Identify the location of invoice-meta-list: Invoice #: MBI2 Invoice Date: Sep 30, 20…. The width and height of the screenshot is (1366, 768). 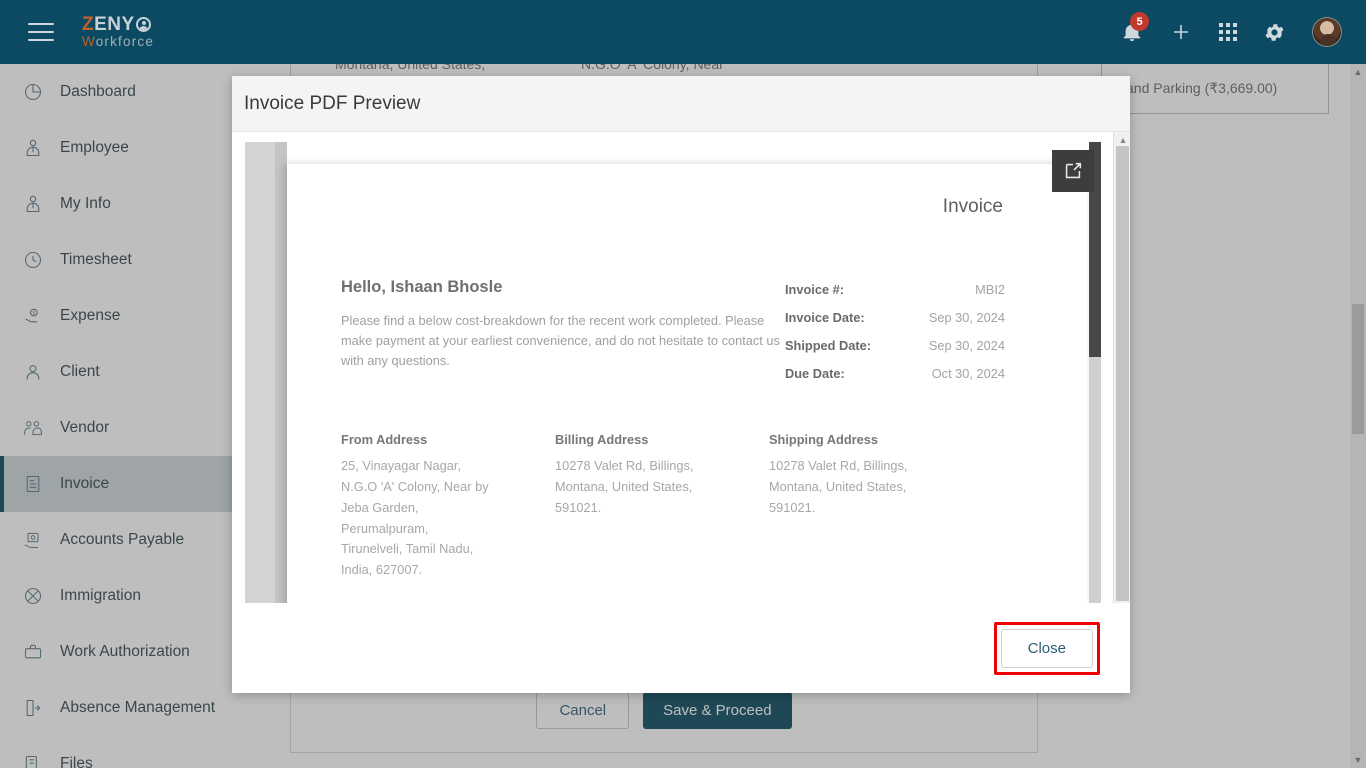
(895, 338).